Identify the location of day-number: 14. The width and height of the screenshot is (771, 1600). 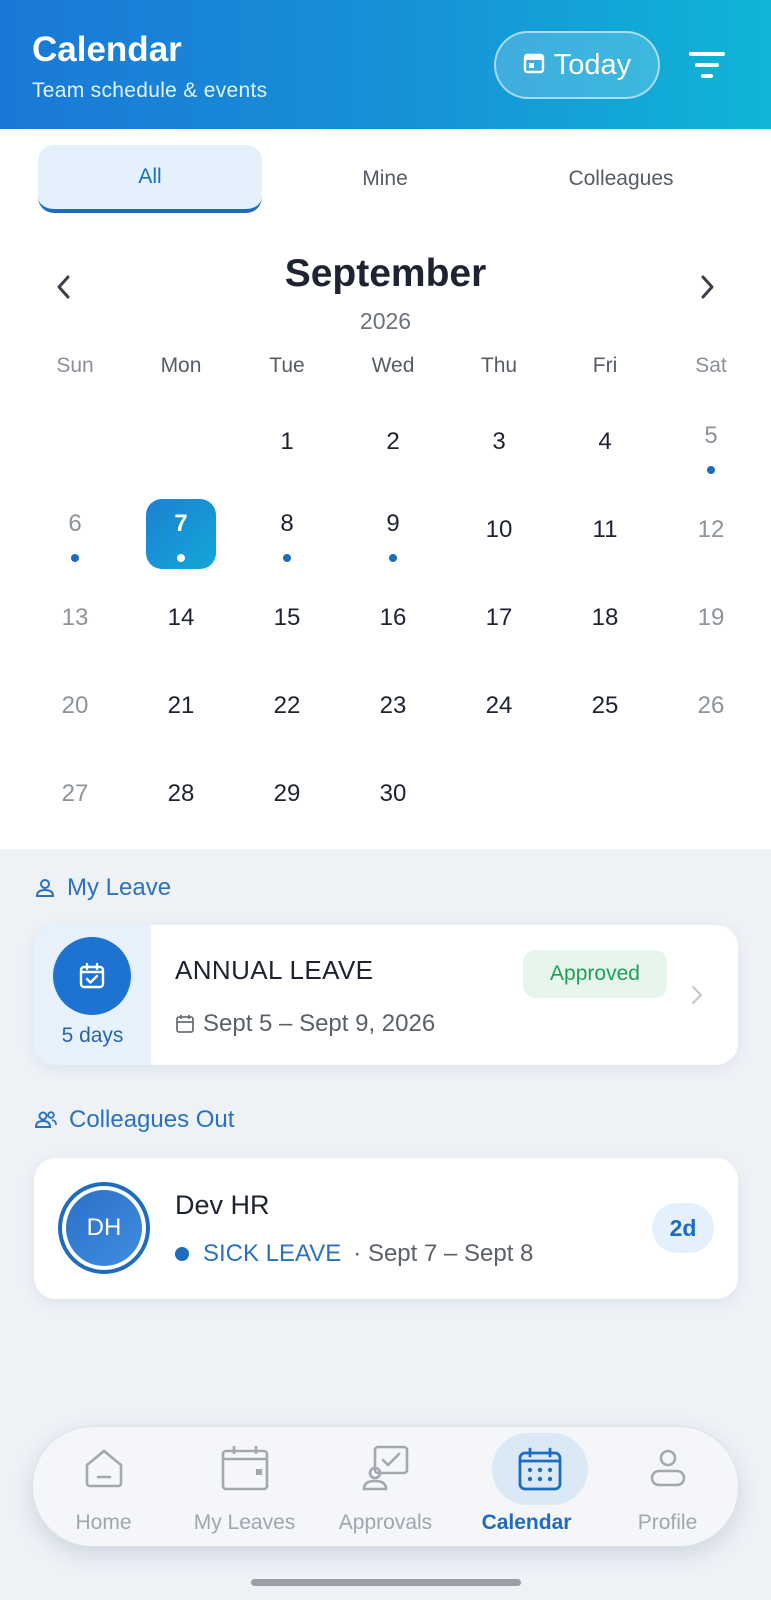
(181, 617).